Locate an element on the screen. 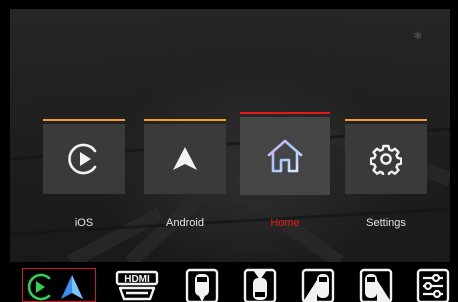 This screenshot has height=302, width=458. tile-label-settings: Settings is located at coordinates (386, 223).